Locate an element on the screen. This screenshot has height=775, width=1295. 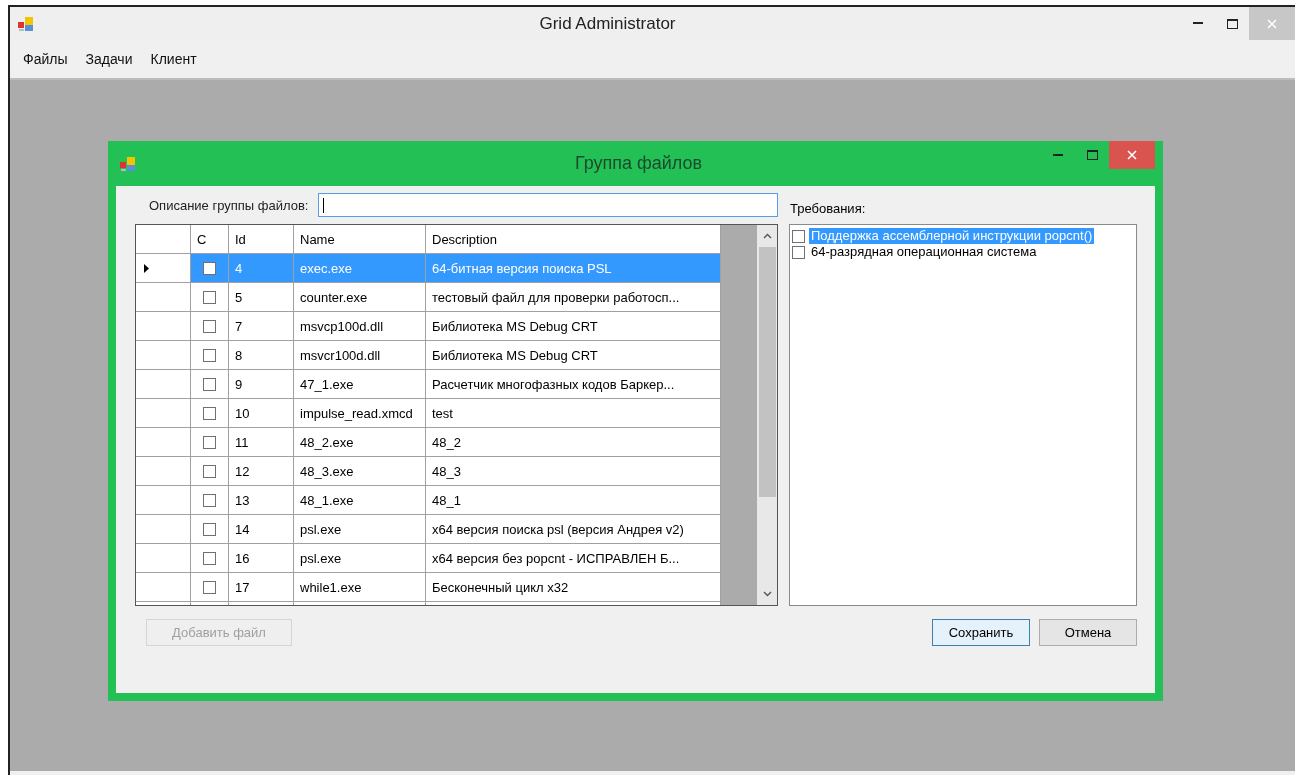
table-cell: 17 is located at coordinates (261, 587).